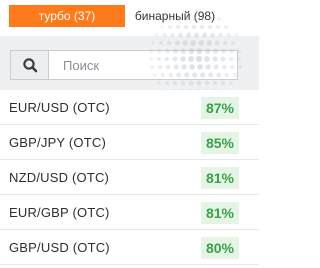 The height and width of the screenshot is (268, 320). What do you see at coordinates (59, 177) in the screenshot?
I see `asset-name: NZD/USD (OTC)` at bounding box center [59, 177].